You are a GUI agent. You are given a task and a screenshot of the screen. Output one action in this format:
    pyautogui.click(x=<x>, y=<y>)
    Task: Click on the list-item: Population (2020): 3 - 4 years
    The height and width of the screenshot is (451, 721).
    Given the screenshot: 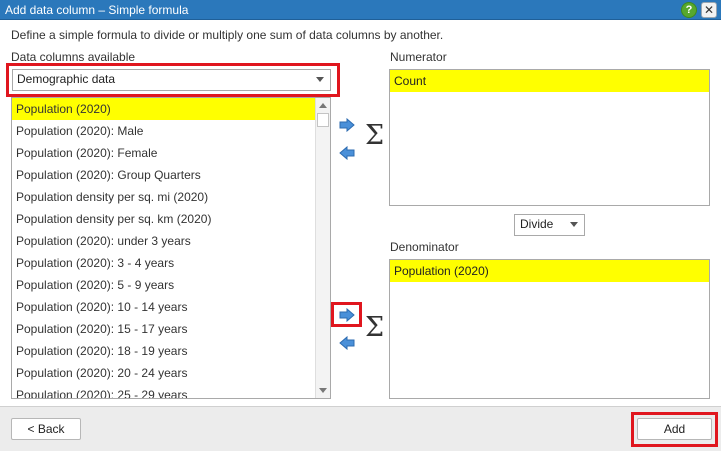 What is the action you would take?
    pyautogui.click(x=164, y=263)
    